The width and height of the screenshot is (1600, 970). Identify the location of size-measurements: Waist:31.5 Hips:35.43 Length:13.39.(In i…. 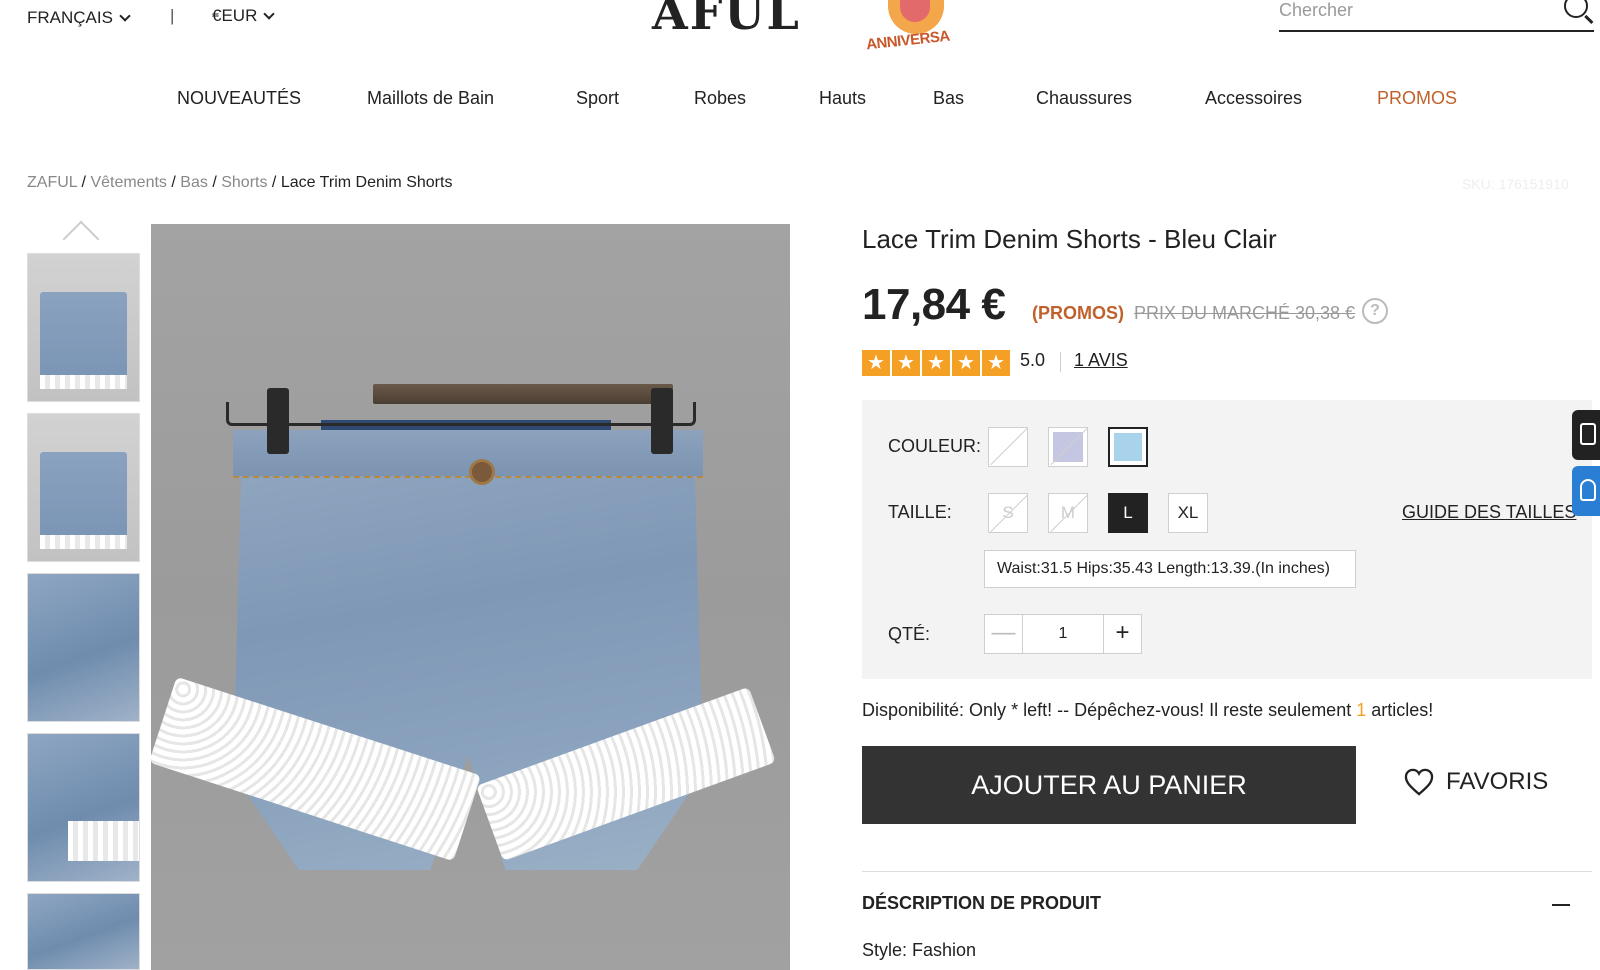
(1170, 569).